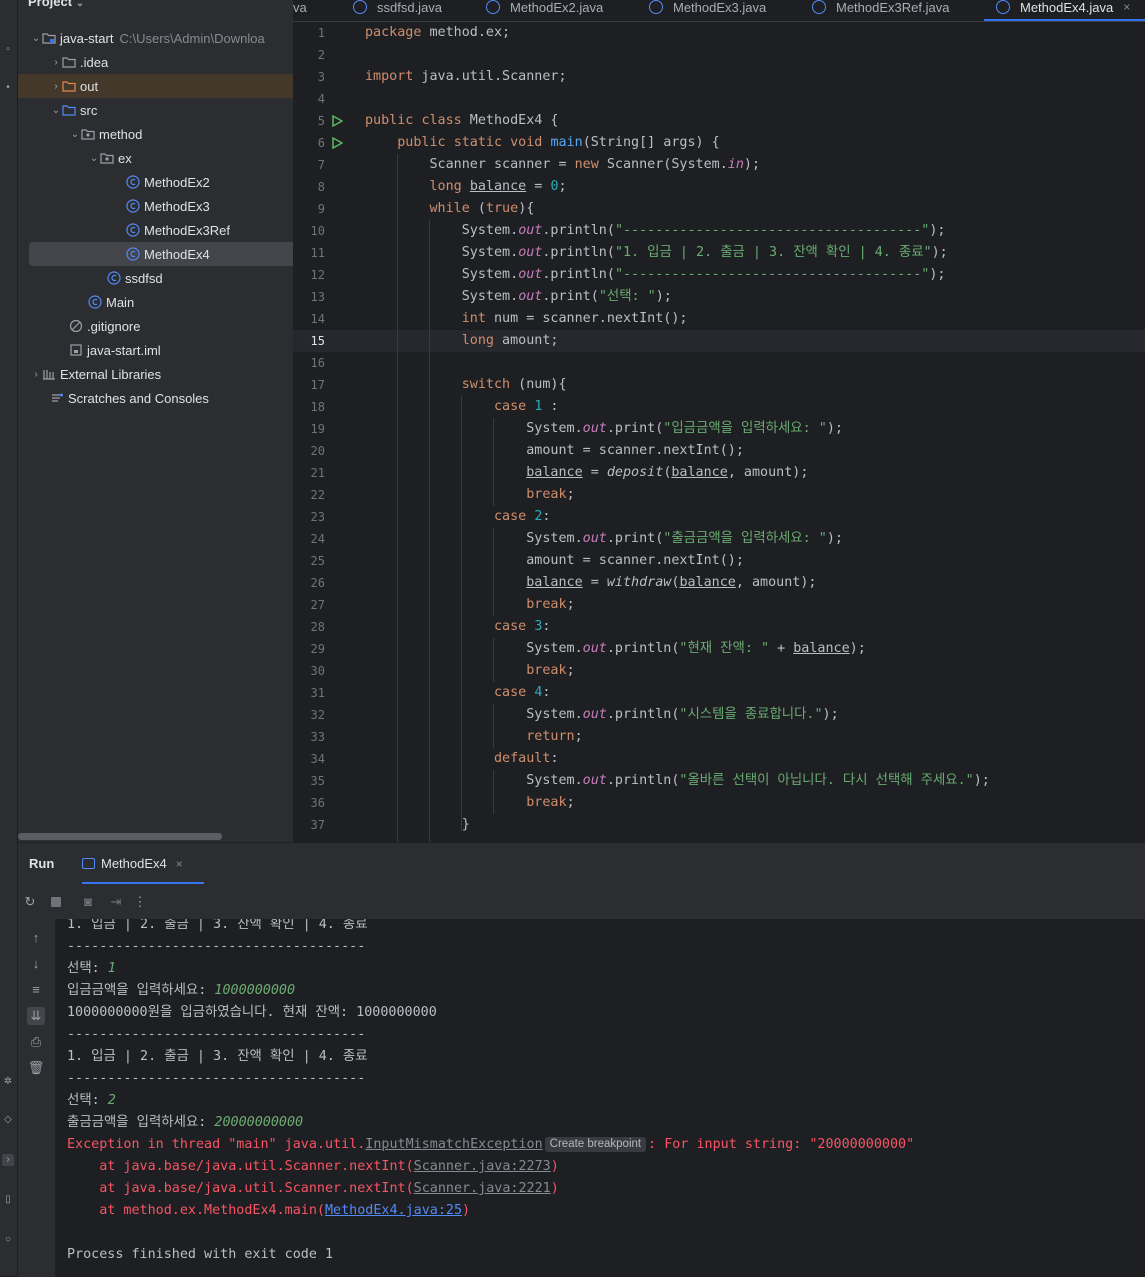 This screenshot has width=1145, height=1277. Describe the element at coordinates (36, 938) in the screenshot. I see `arrow-up-icon: ↑` at that location.